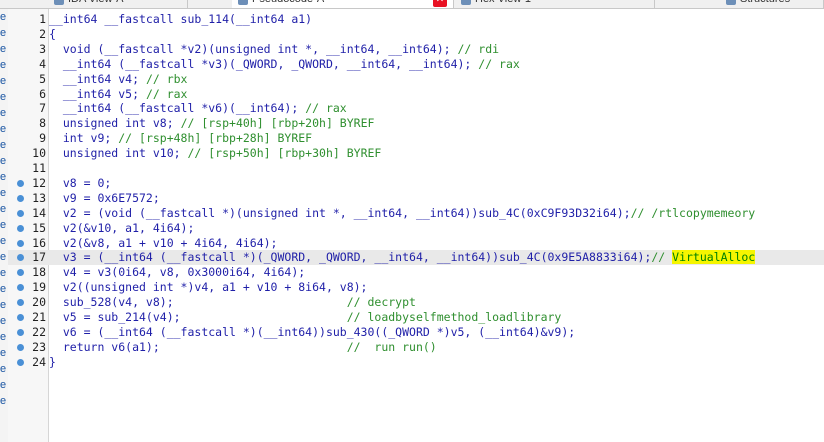 The width and height of the screenshot is (824, 442). Describe the element at coordinates (39, 317) in the screenshot. I see `line-number: 21` at that location.